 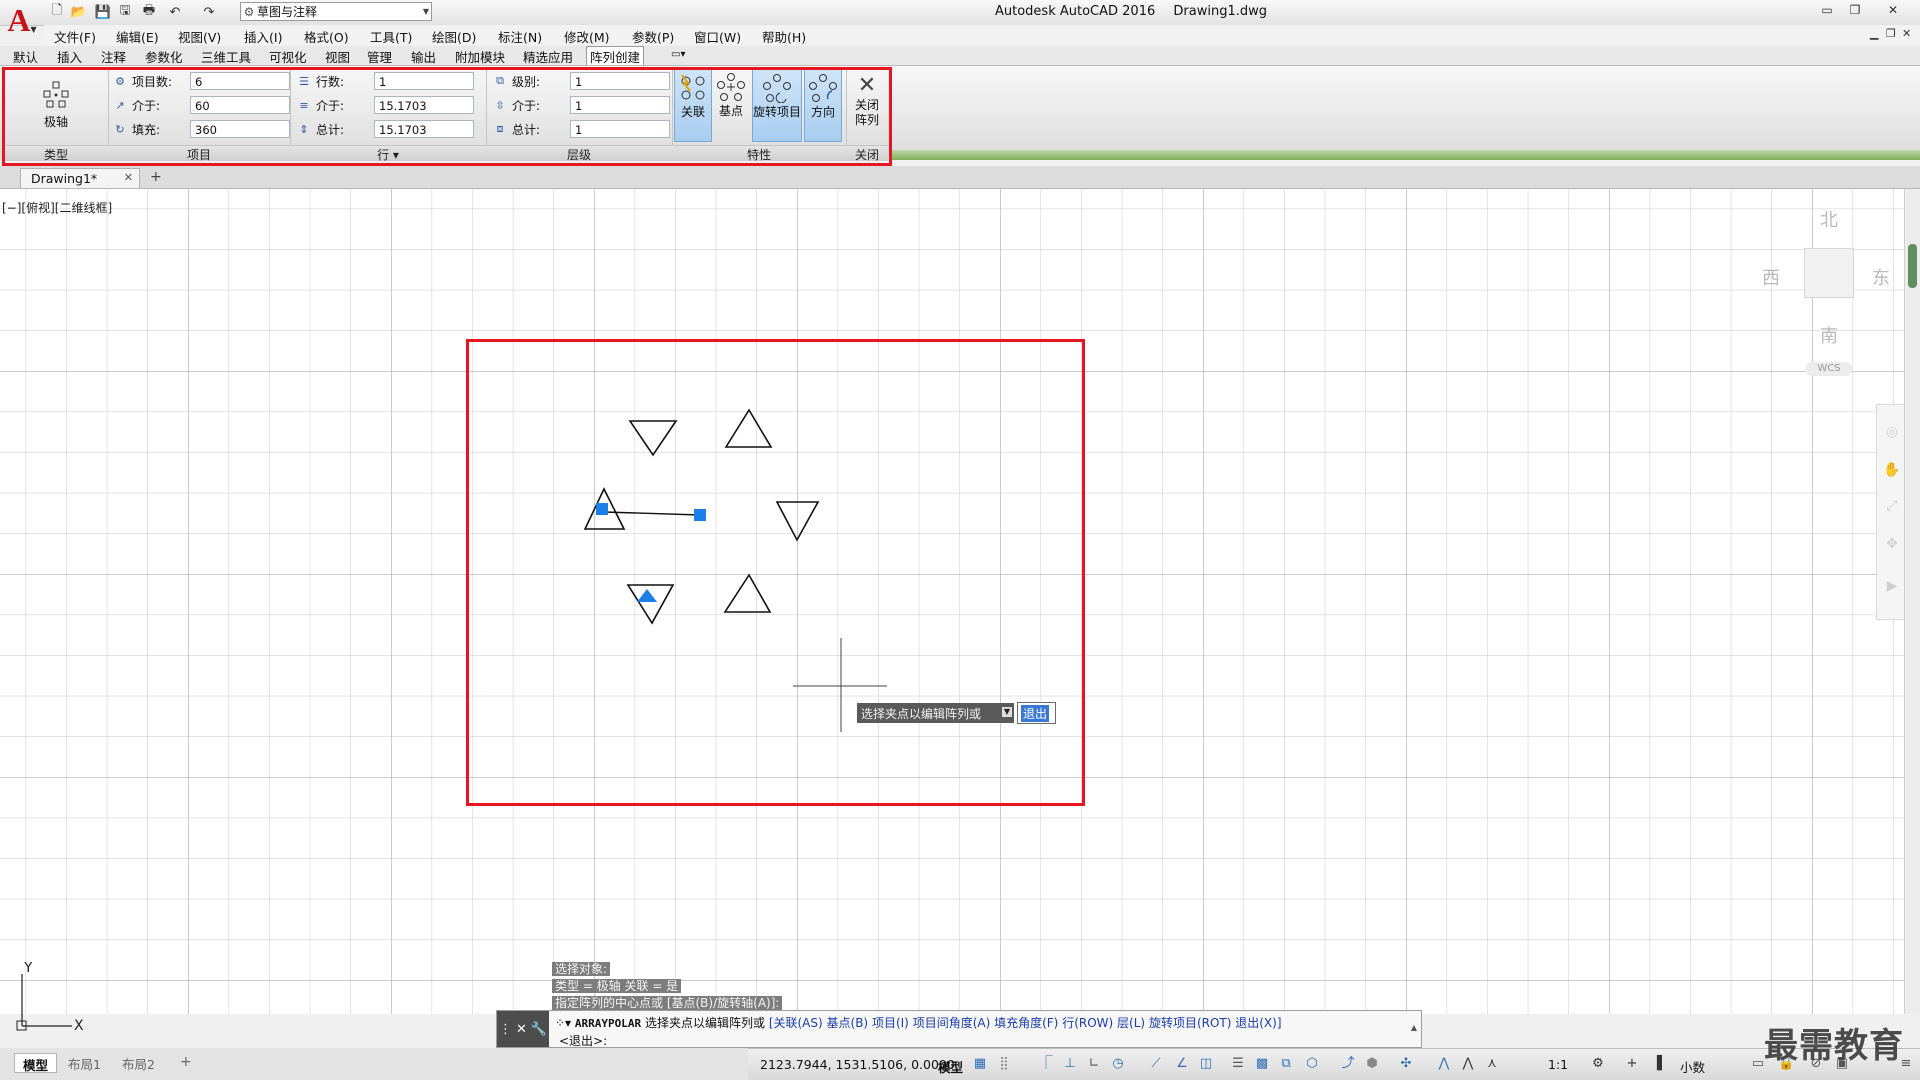 I want to click on ribbon-tab-view: 视图, so click(x=337, y=56).